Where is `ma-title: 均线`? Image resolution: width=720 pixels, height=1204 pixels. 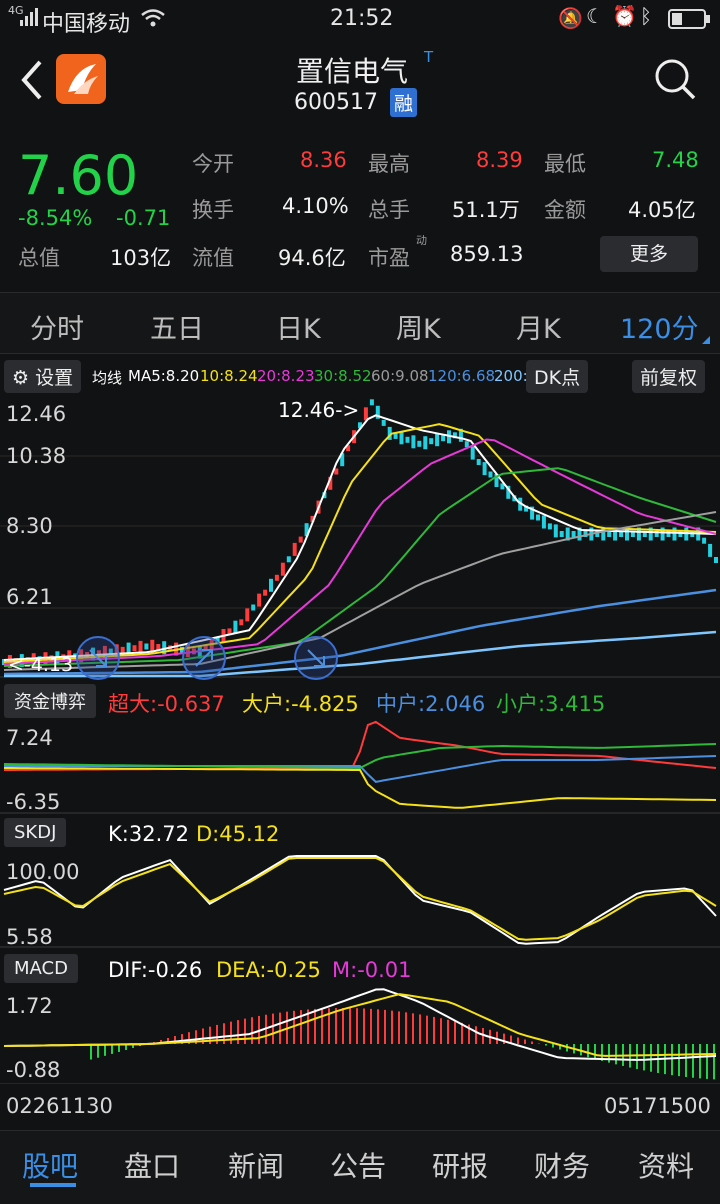 ma-title: 均线 is located at coordinates (107, 378).